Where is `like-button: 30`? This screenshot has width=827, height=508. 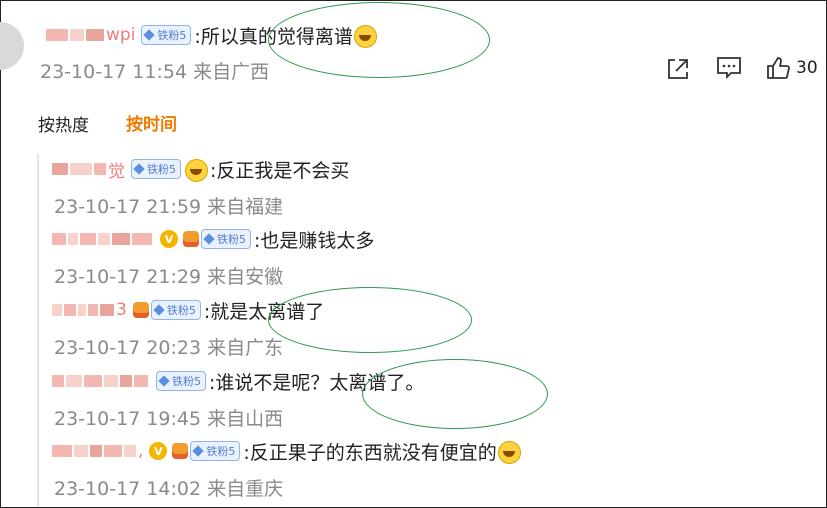
like-button: 30 is located at coordinates (792, 68).